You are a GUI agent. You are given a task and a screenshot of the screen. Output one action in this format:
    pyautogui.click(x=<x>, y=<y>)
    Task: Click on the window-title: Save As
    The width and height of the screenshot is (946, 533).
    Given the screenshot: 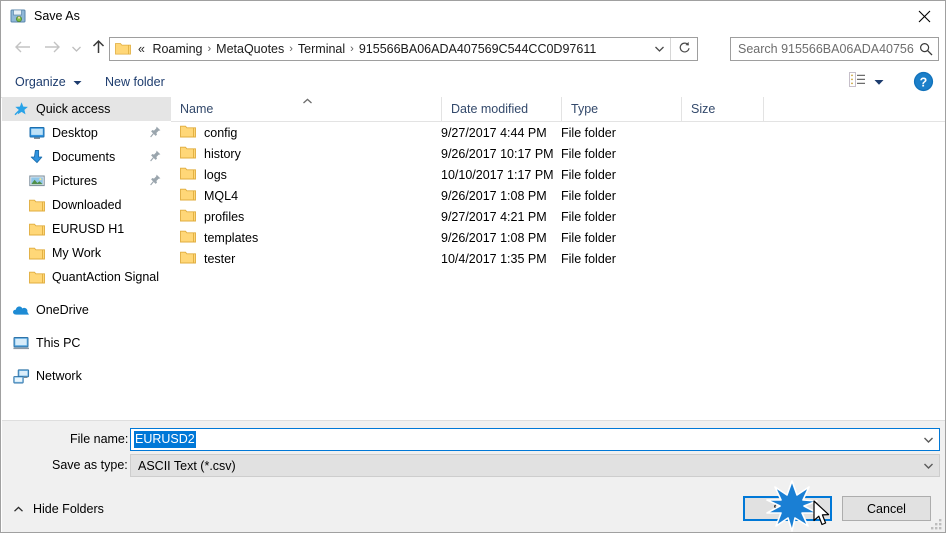 What is the action you would take?
    pyautogui.click(x=57, y=16)
    